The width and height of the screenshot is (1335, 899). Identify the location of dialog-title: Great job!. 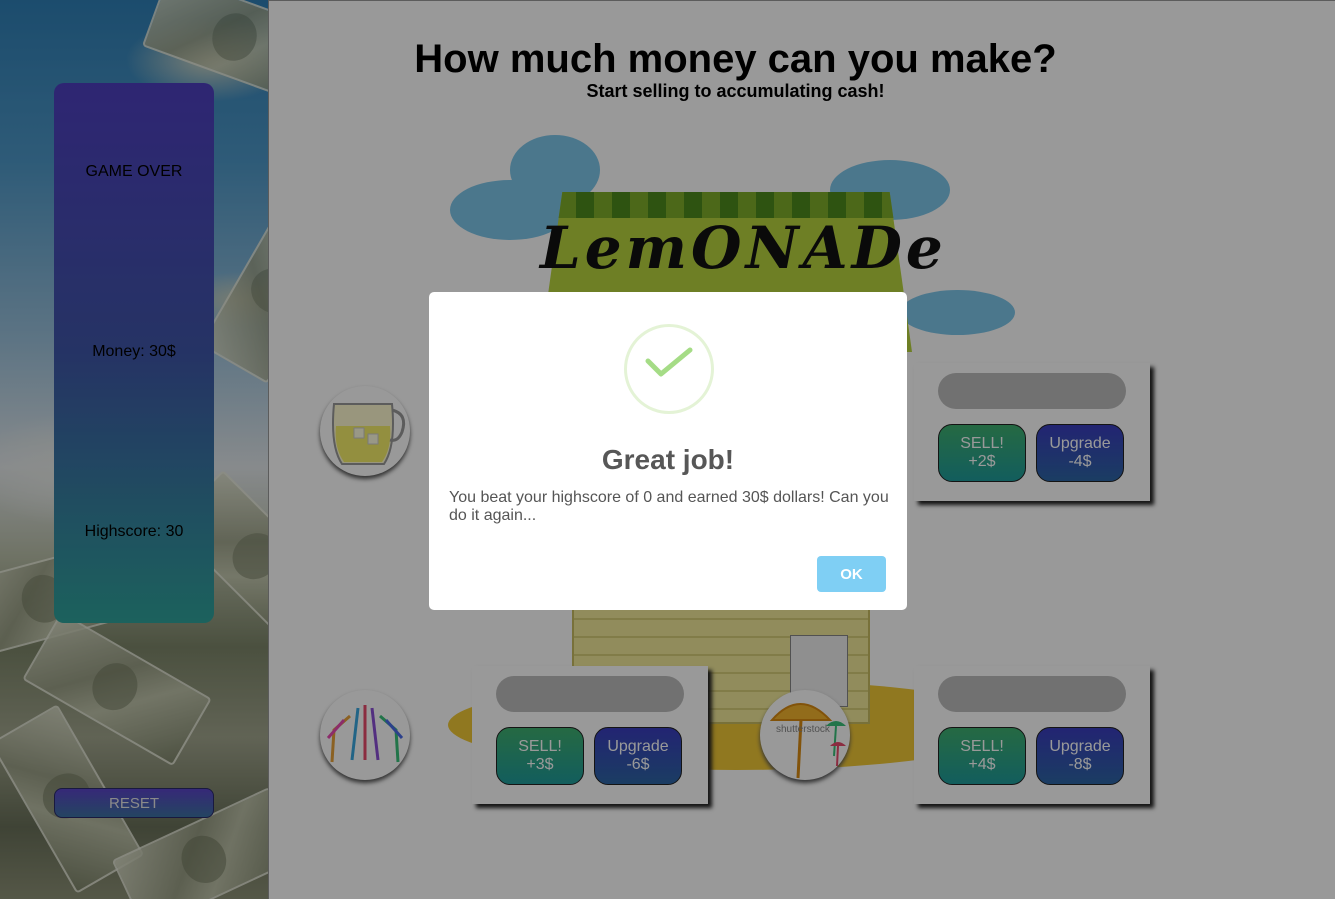
(668, 459).